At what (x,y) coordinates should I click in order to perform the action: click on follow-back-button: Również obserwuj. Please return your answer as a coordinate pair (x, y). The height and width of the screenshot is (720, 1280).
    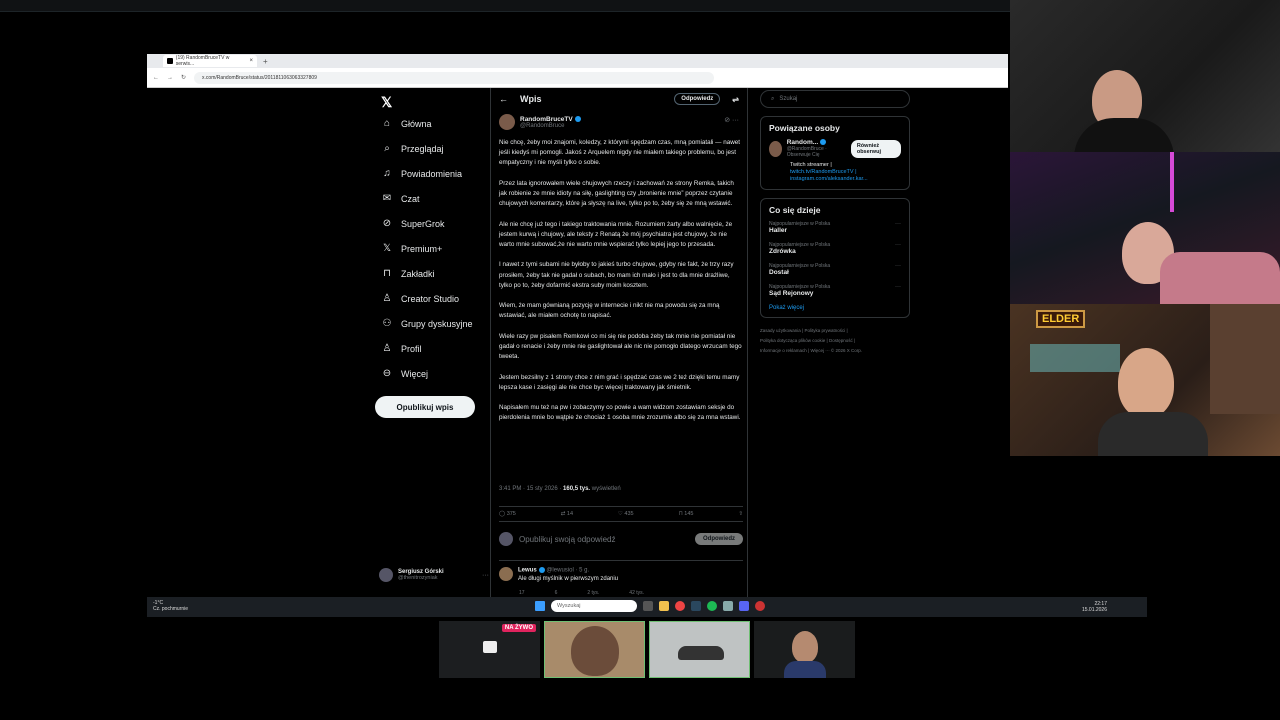
    Looking at the image, I should click on (875, 148).